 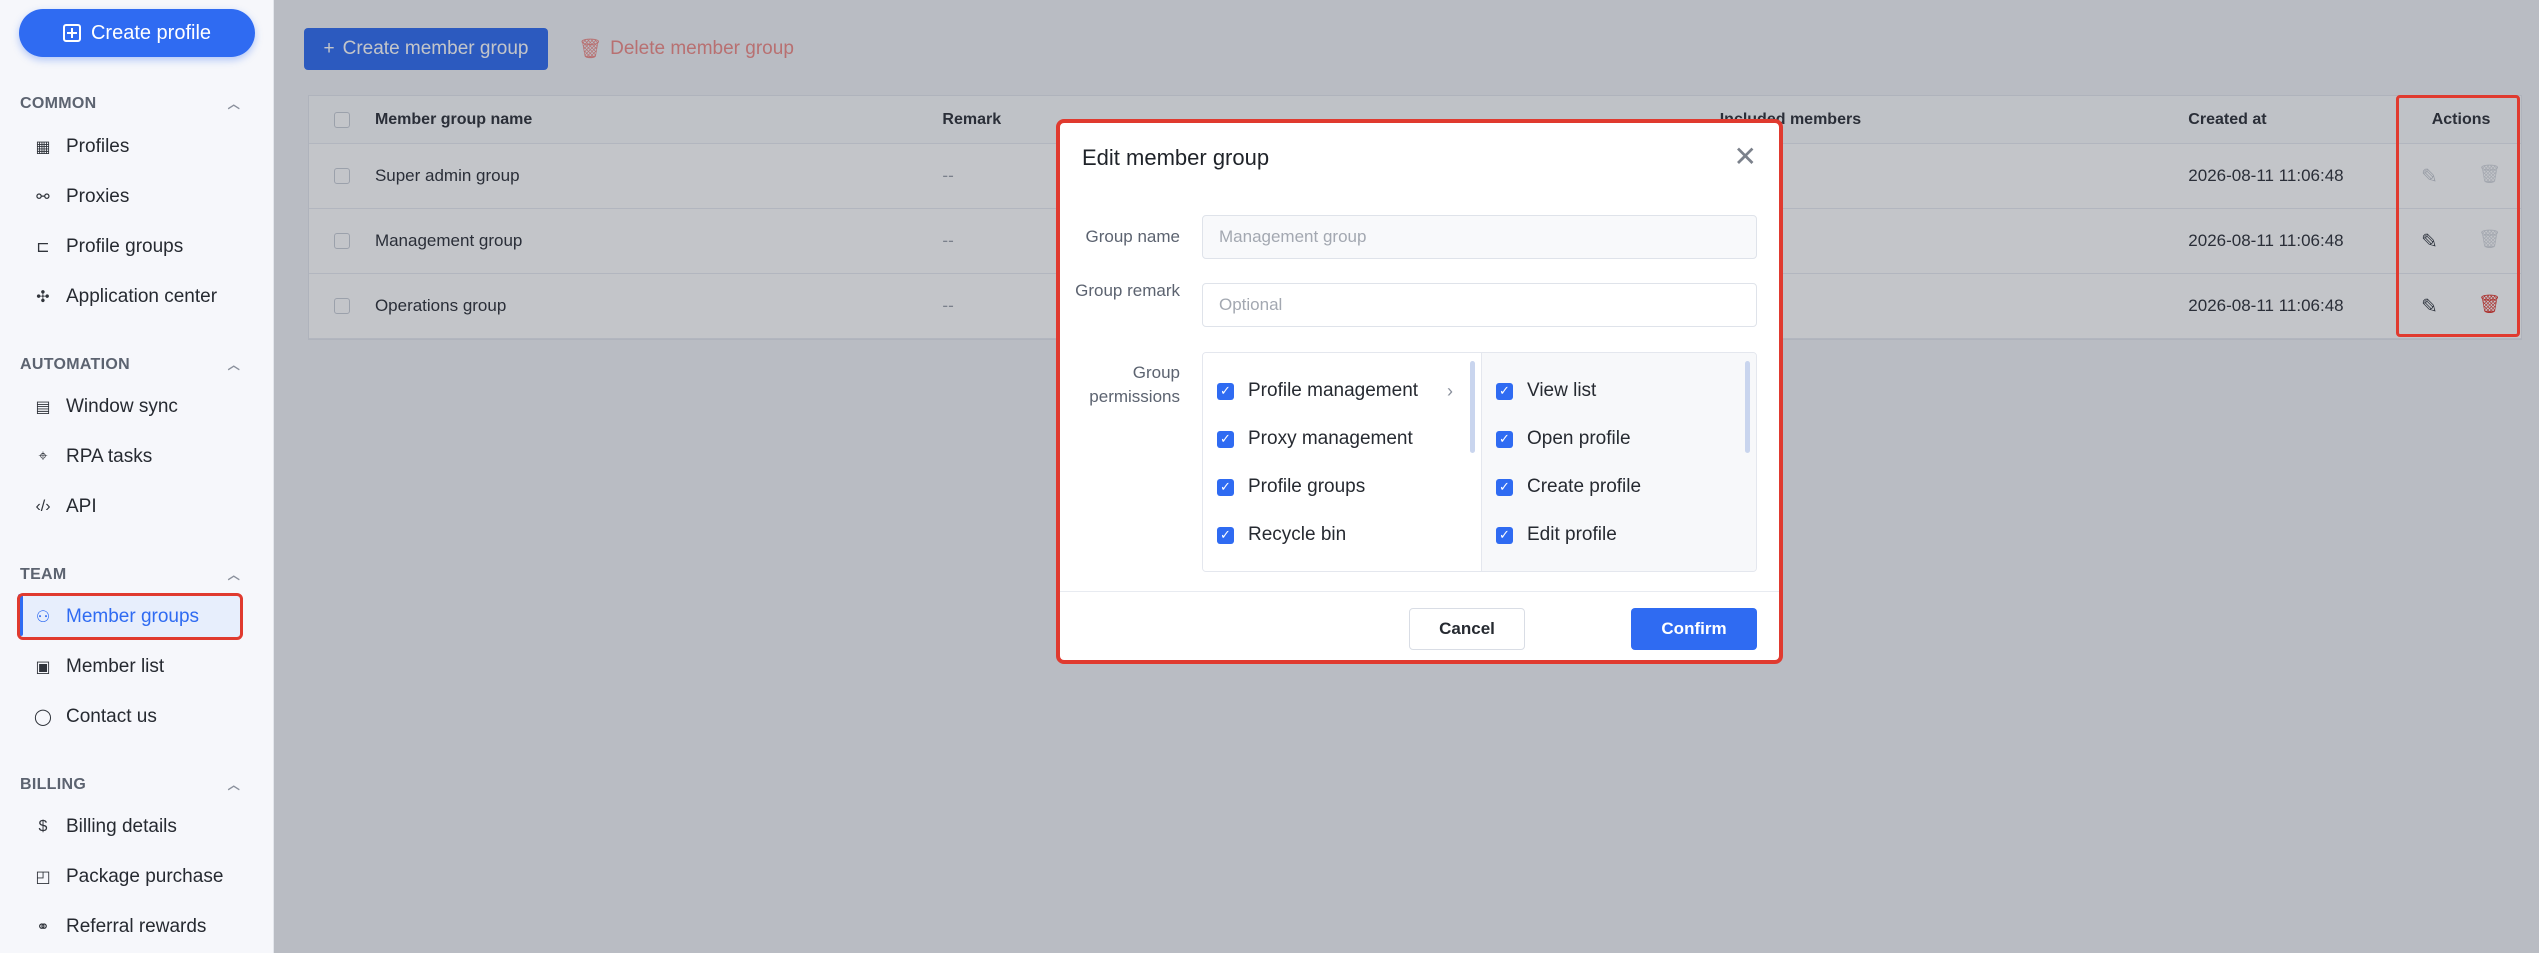 I want to click on section-billing: BILLING ︿, so click(x=130, y=785).